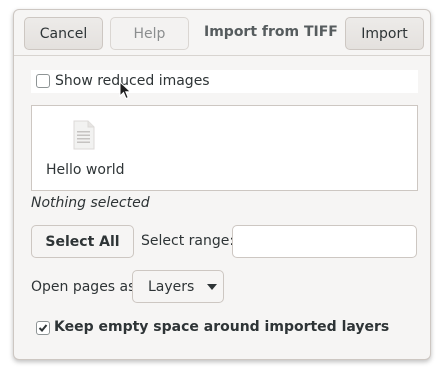  Describe the element at coordinates (171, 286) in the screenshot. I see `open-pages-as-value: Layers` at that location.